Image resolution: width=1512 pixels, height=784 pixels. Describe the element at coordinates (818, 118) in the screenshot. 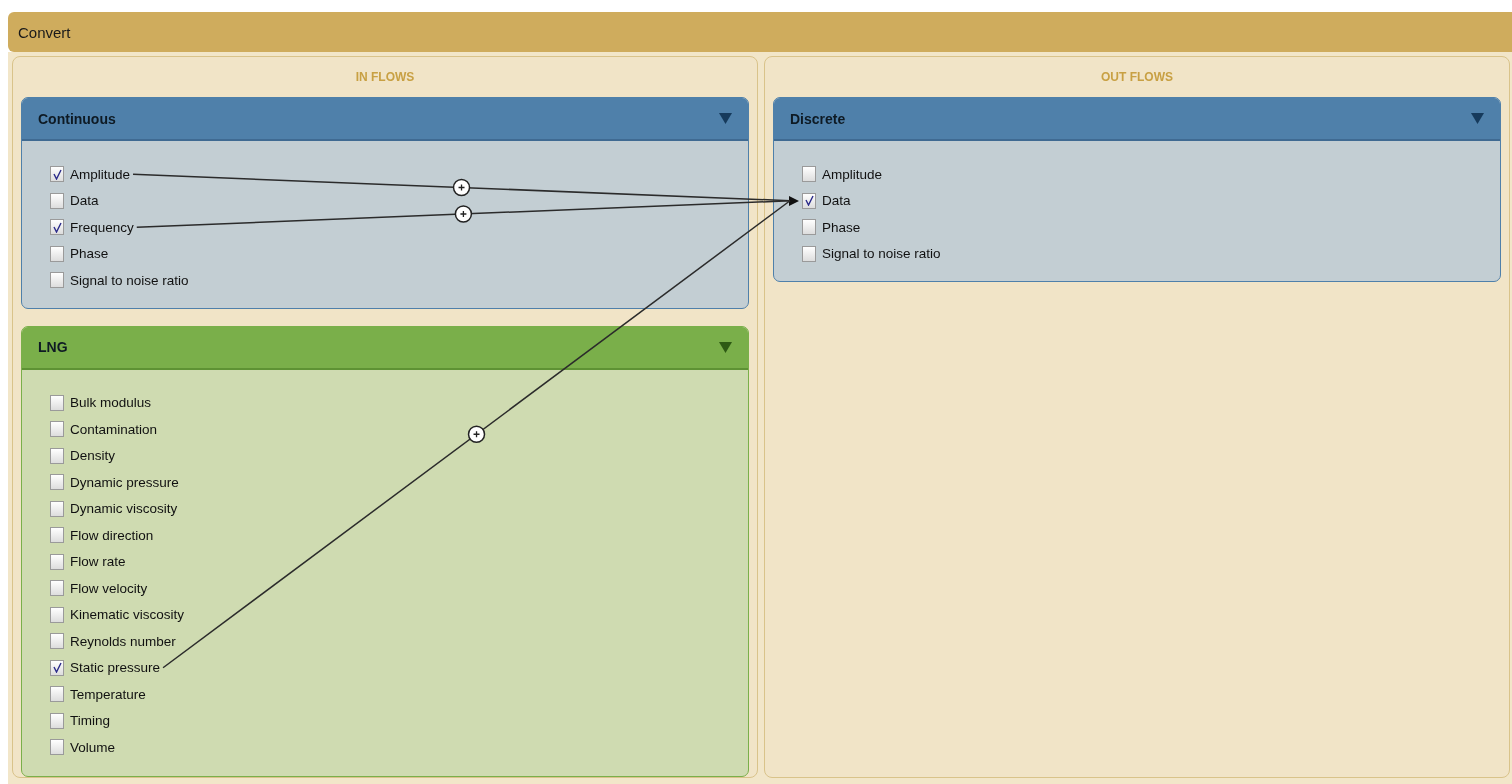

I see `group-name: Discrete` at that location.